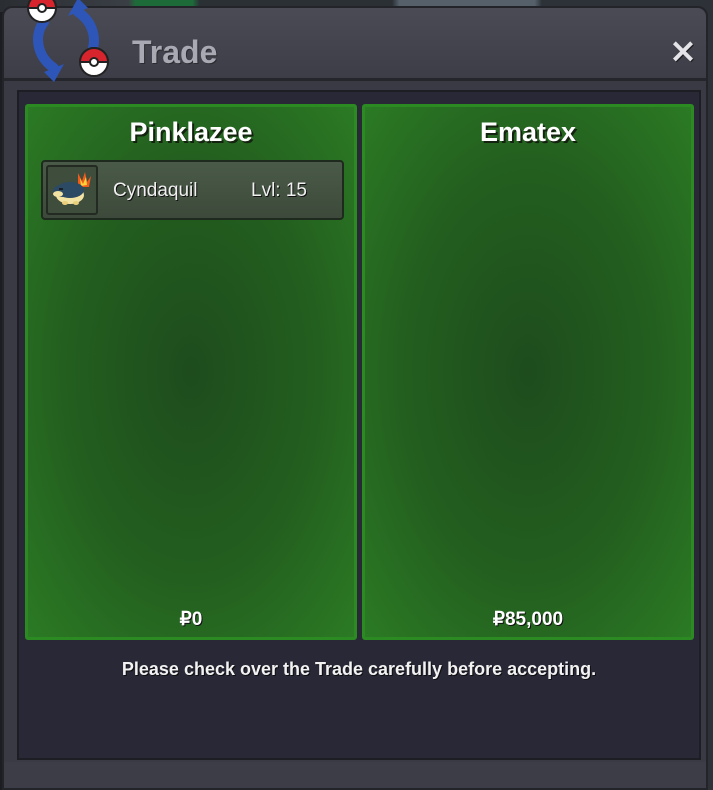  What do you see at coordinates (528, 619) in the screenshot?
I see `money-offer-right: ₽85,000` at bounding box center [528, 619].